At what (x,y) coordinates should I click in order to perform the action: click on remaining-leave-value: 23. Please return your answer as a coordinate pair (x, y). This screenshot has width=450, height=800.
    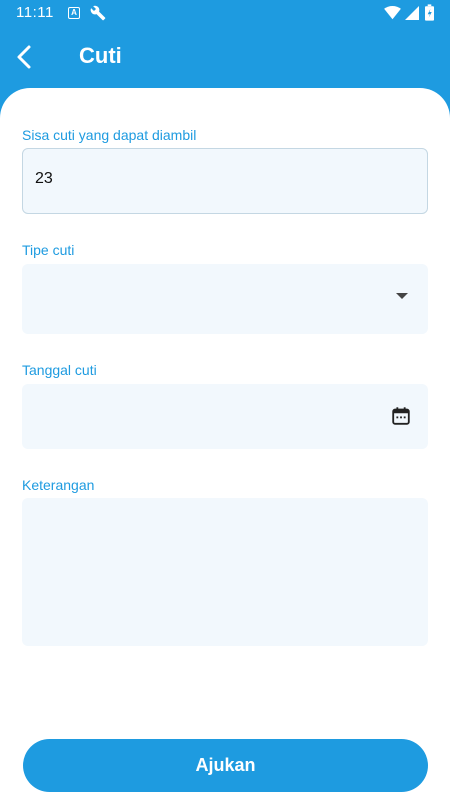
    Looking at the image, I should click on (44, 178).